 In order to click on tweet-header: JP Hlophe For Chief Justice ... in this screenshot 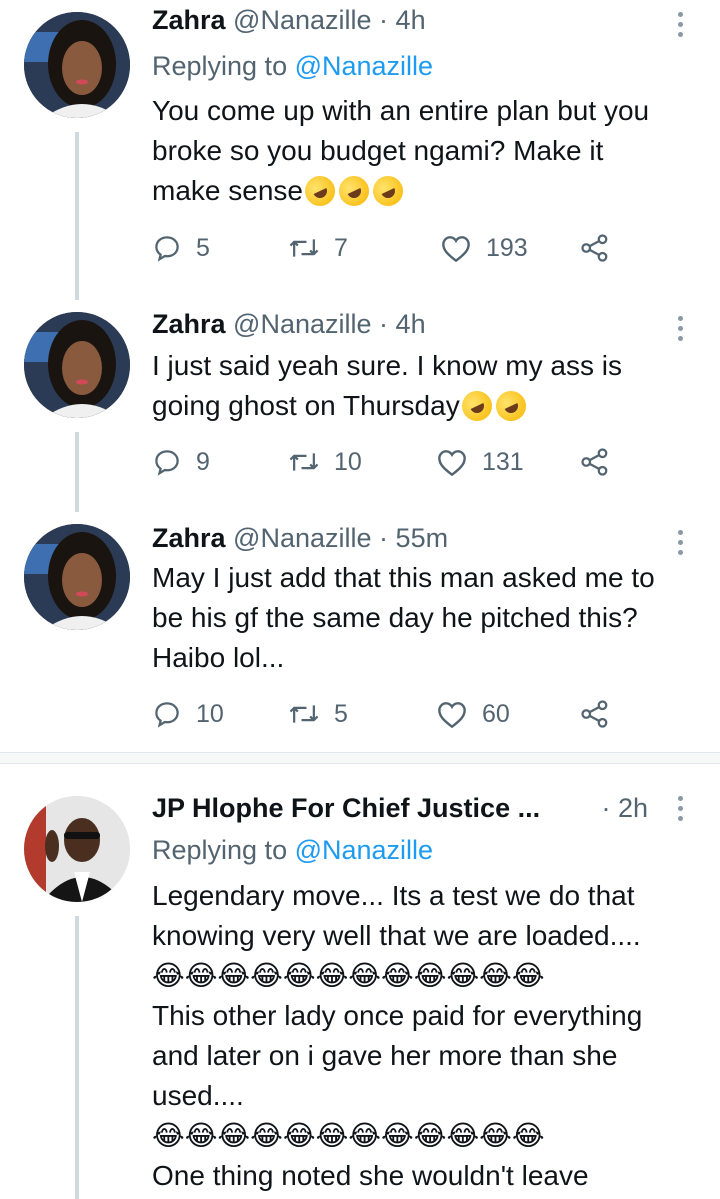, I will do `click(391, 810)`.